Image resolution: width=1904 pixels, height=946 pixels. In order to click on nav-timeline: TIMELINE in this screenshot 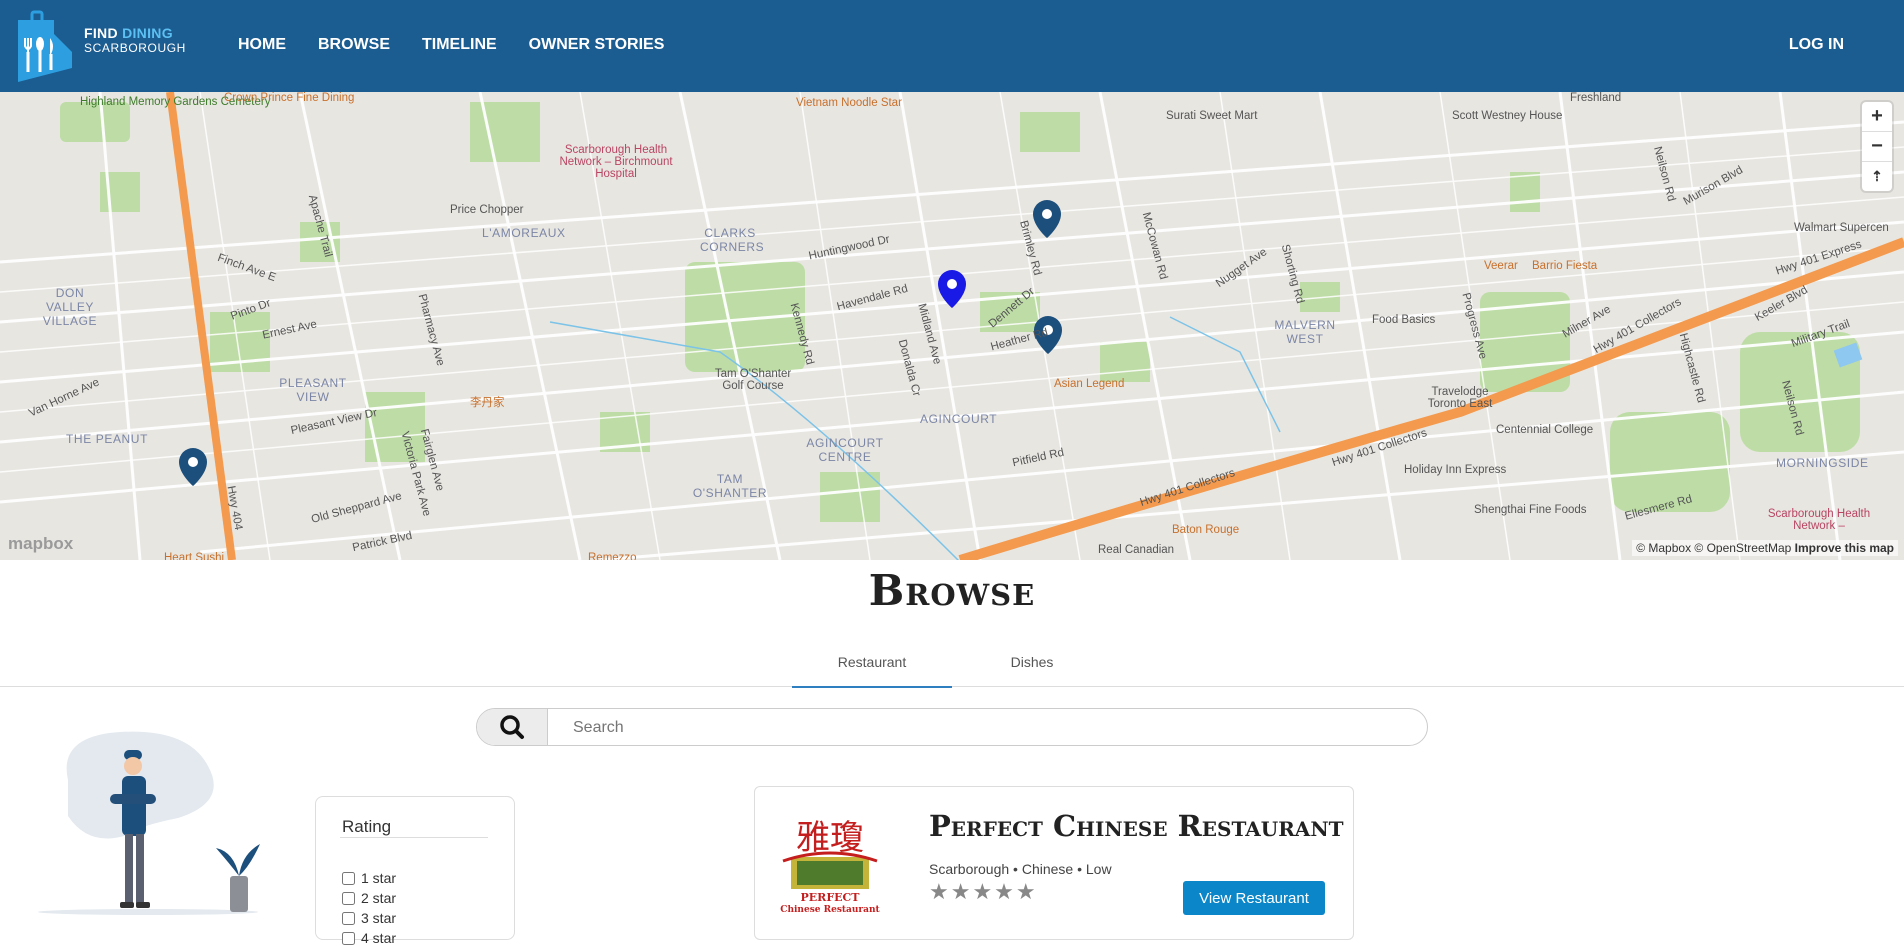, I will do `click(459, 45)`.